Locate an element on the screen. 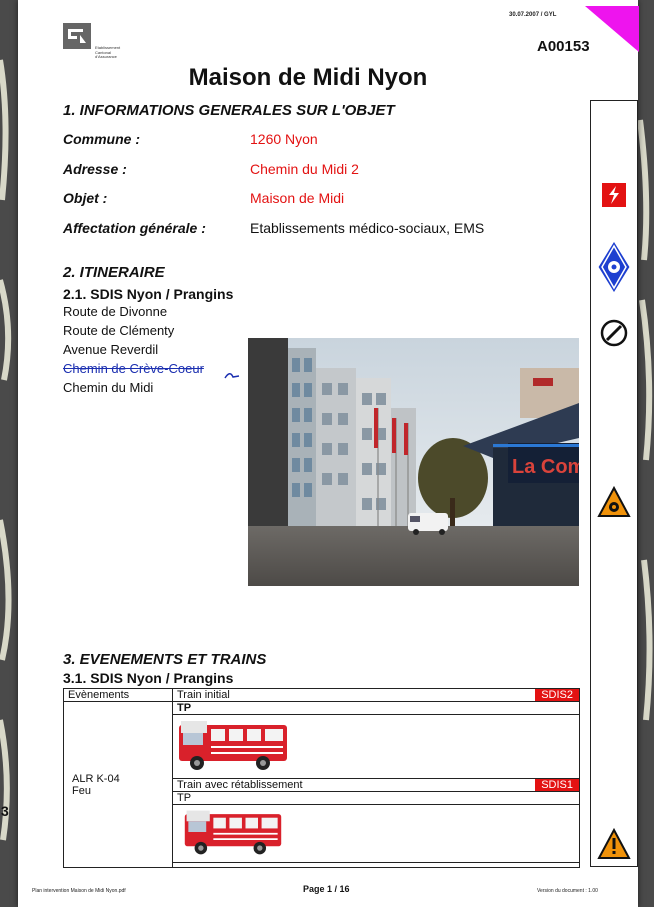 This screenshot has height=907, width=654. gas-valve-icon is located at coordinates (614, 333).